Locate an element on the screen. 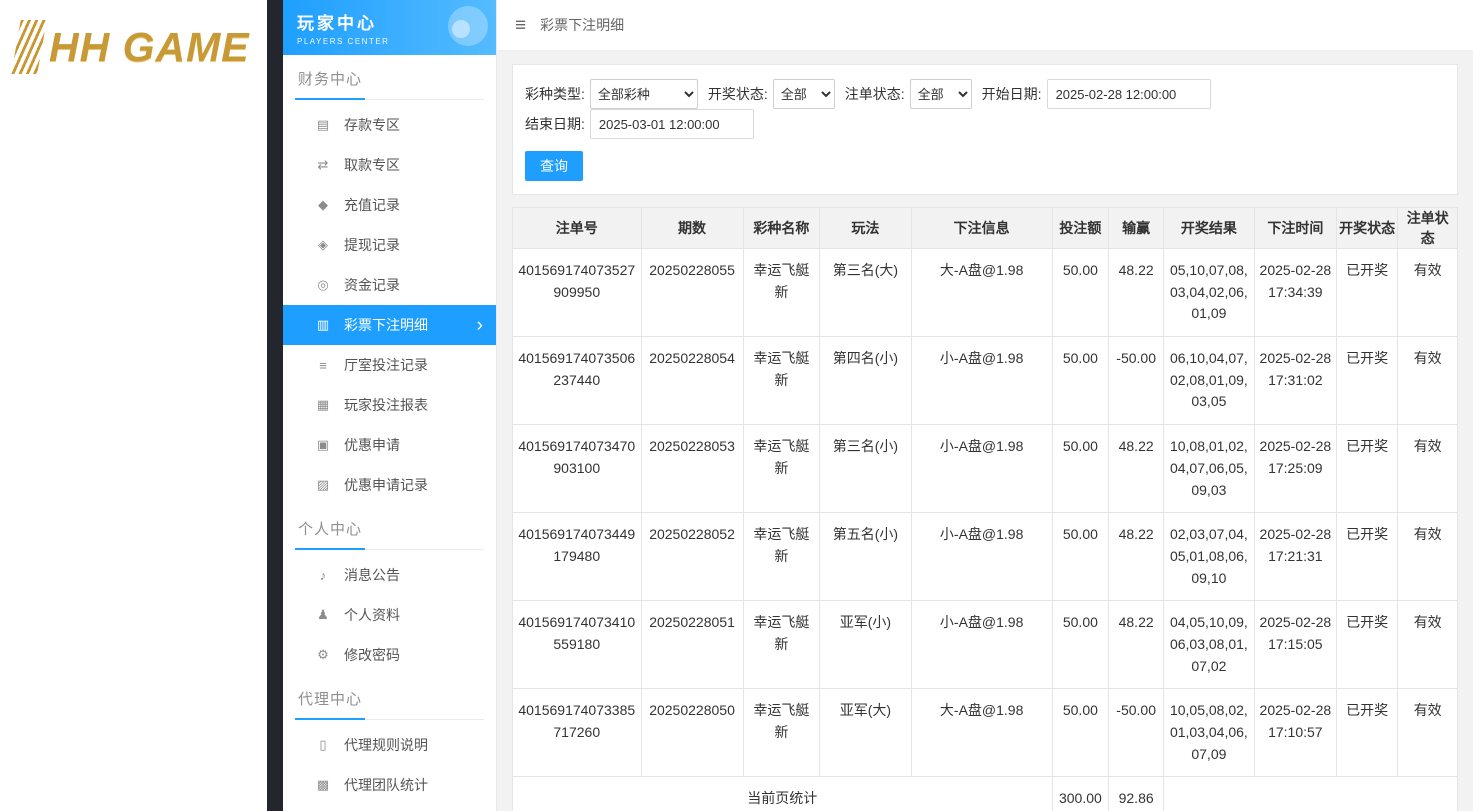 The image size is (1473, 811). sidebar-item: ◆ 充值记录 is located at coordinates (389, 205).